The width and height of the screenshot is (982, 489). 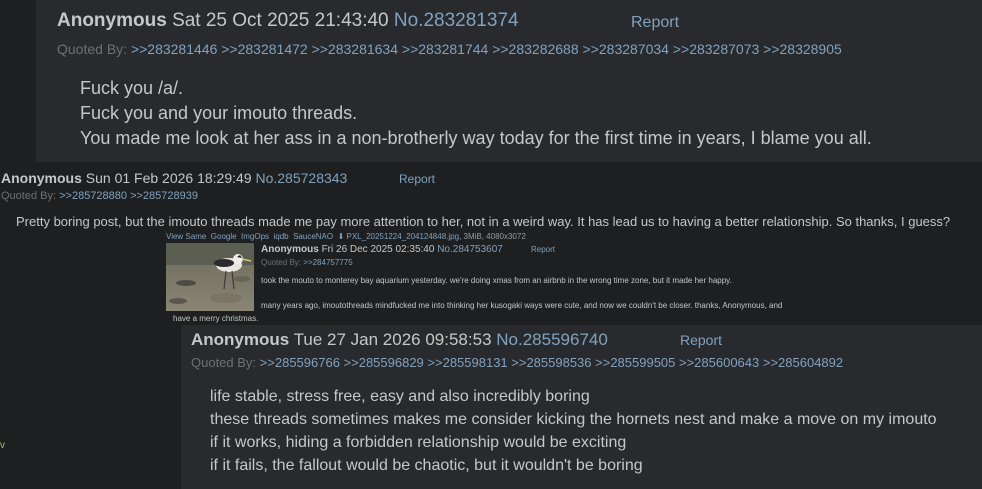 I want to click on post-datetime: Tue 27 Jan 2026 09:58:53, so click(x=392, y=339).